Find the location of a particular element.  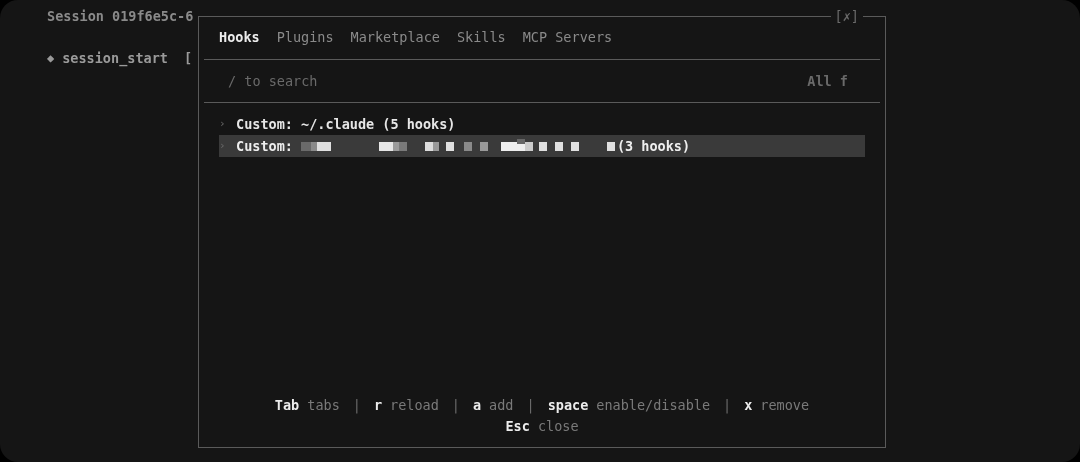

diamond-icon: ◆ is located at coordinates (51, 58).